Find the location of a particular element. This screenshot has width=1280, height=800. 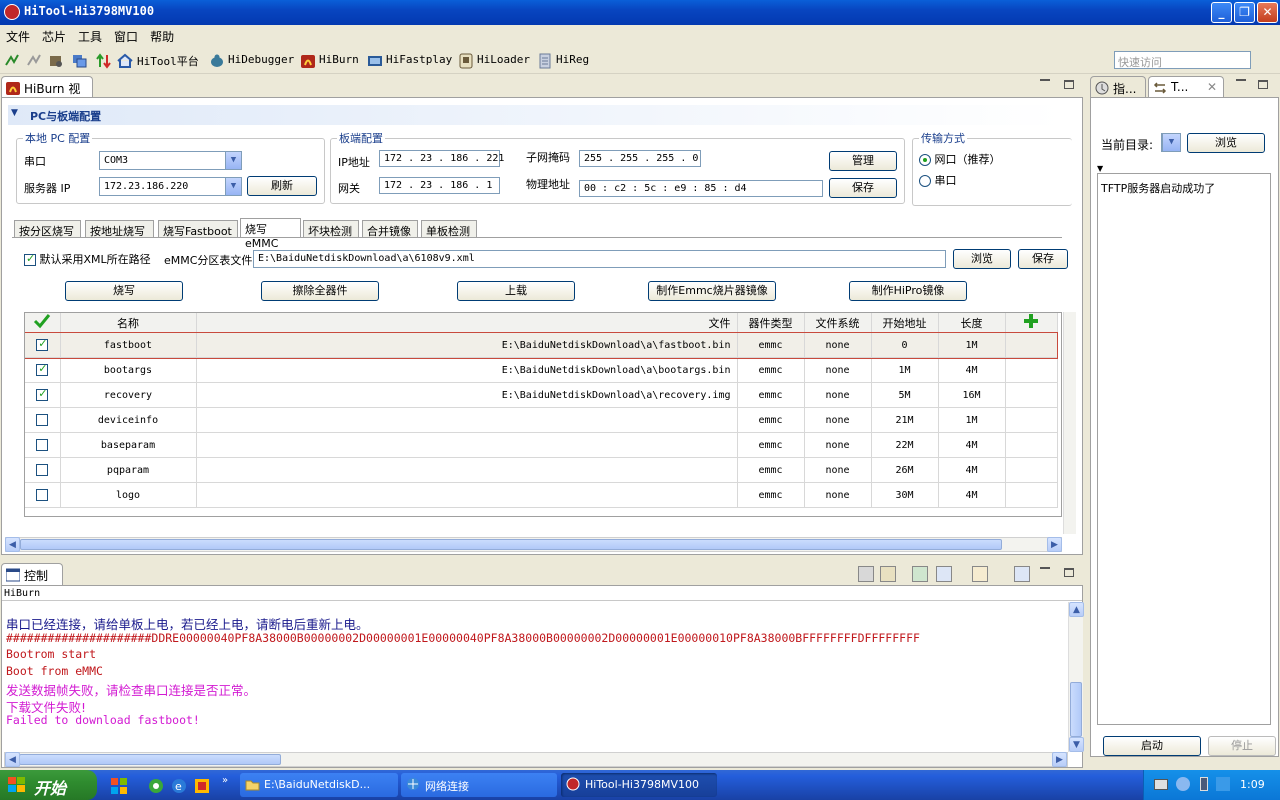

tab-emmc-burn: 烧写eMMC is located at coordinates (270, 234).